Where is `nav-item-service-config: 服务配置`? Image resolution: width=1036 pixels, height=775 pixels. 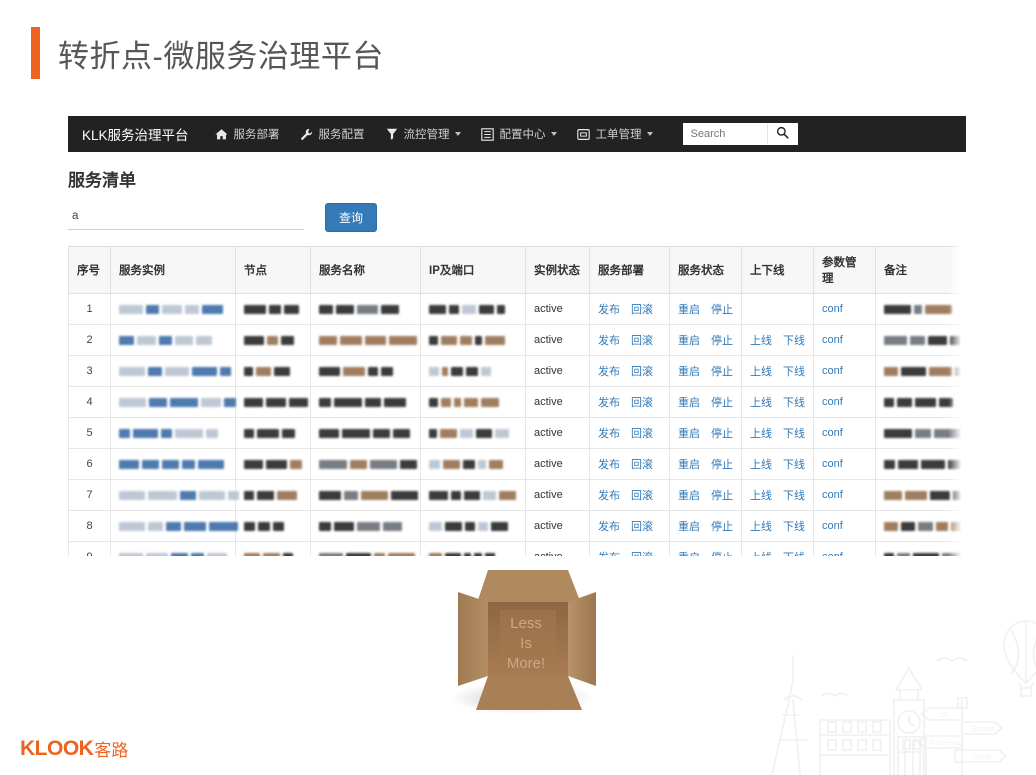 nav-item-service-config: 服务配置 is located at coordinates (332, 134).